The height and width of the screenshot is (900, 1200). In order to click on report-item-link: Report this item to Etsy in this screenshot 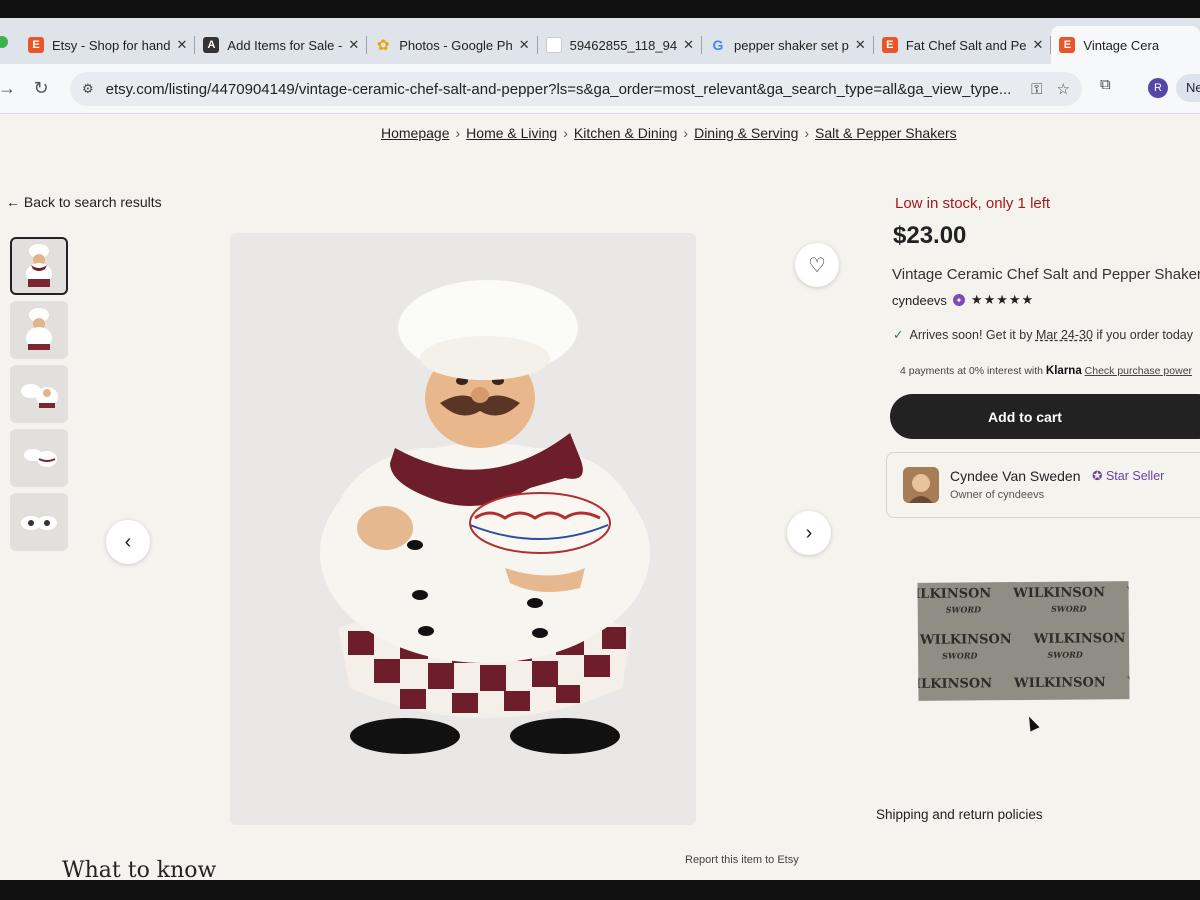, I will do `click(742, 860)`.